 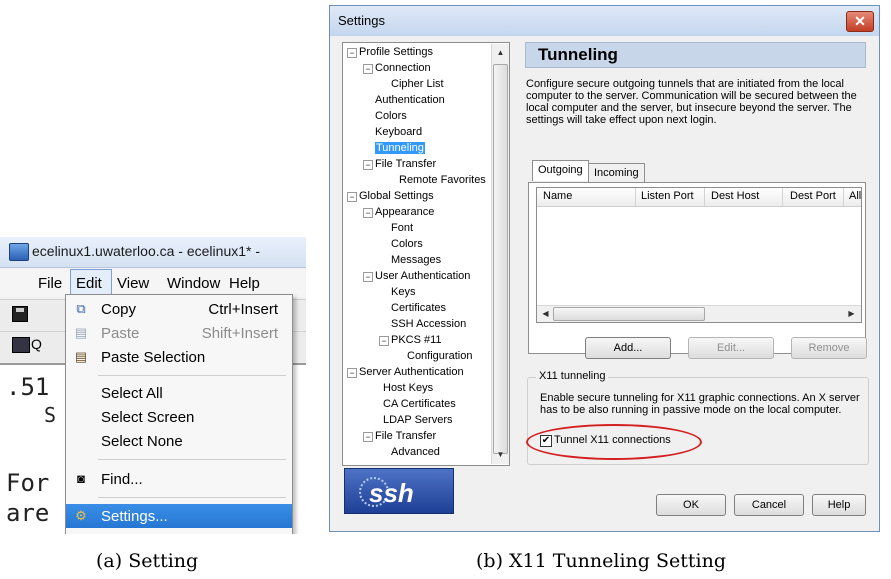 I want to click on tree-item-host-keys: Host Keys, so click(x=408, y=388).